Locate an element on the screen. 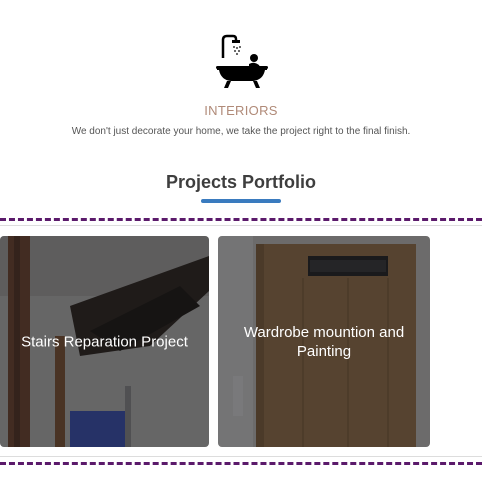 This screenshot has width=482, height=479. divider-dashed-bottom is located at coordinates (241, 463).